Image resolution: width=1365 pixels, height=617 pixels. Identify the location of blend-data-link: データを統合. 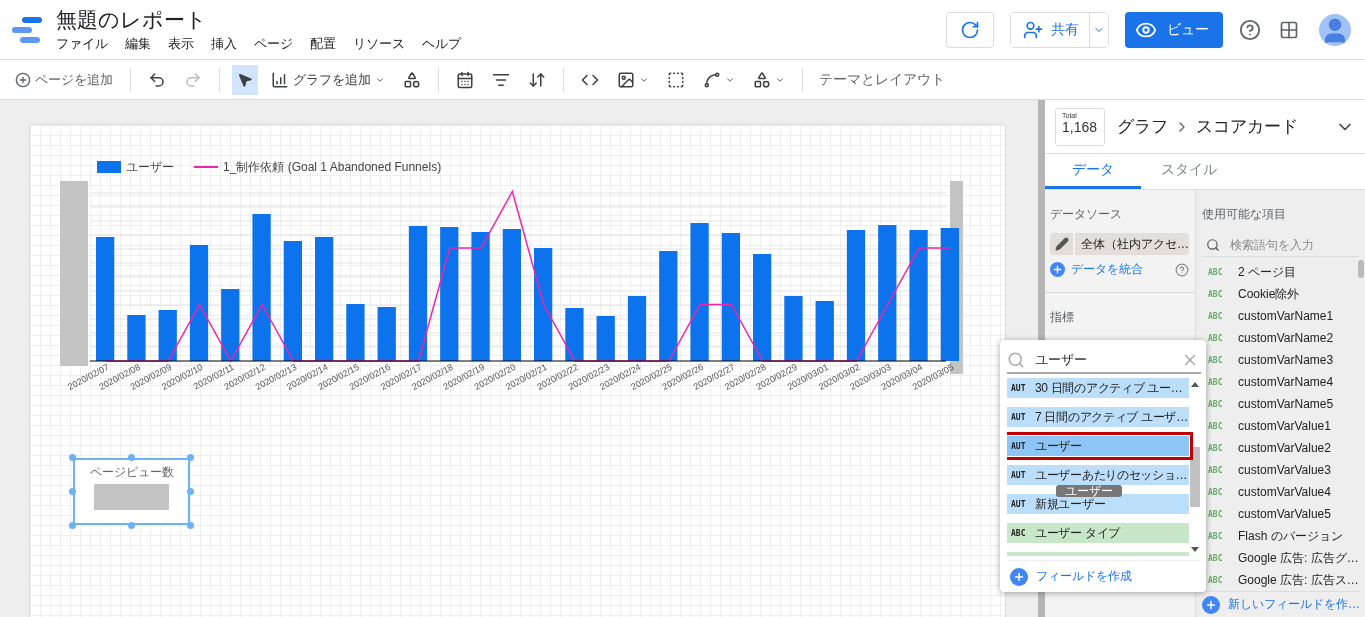
(1120, 269).